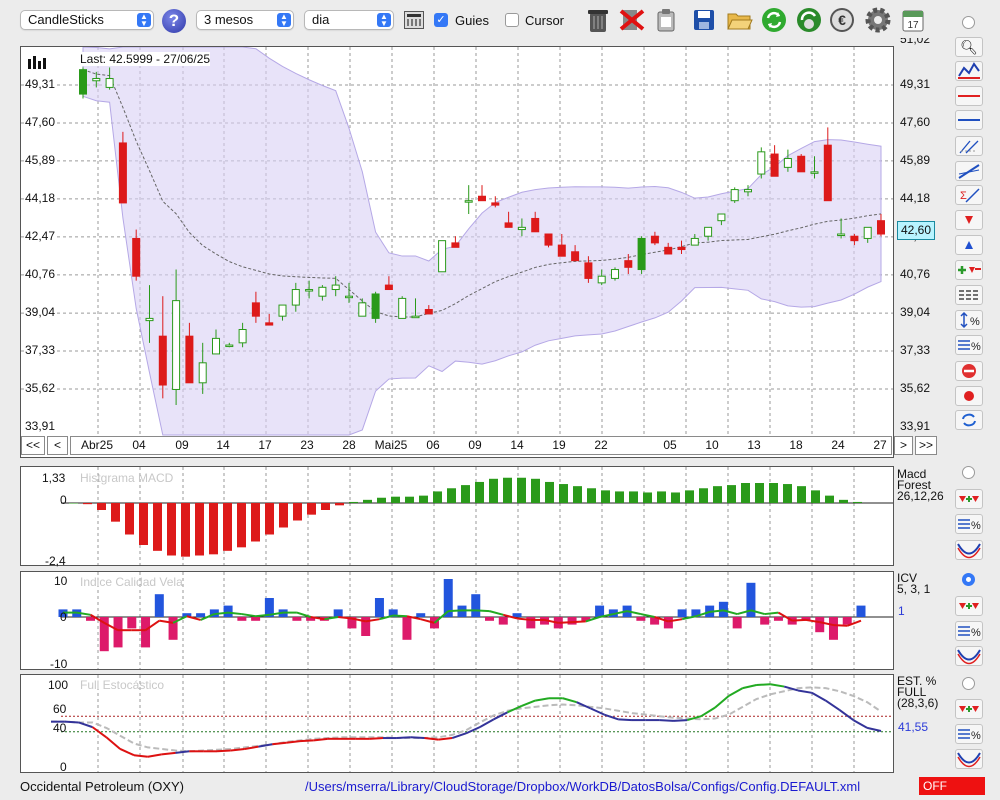  Describe the element at coordinates (182, 445) in the screenshot. I see `time-axis-label: 09` at that location.